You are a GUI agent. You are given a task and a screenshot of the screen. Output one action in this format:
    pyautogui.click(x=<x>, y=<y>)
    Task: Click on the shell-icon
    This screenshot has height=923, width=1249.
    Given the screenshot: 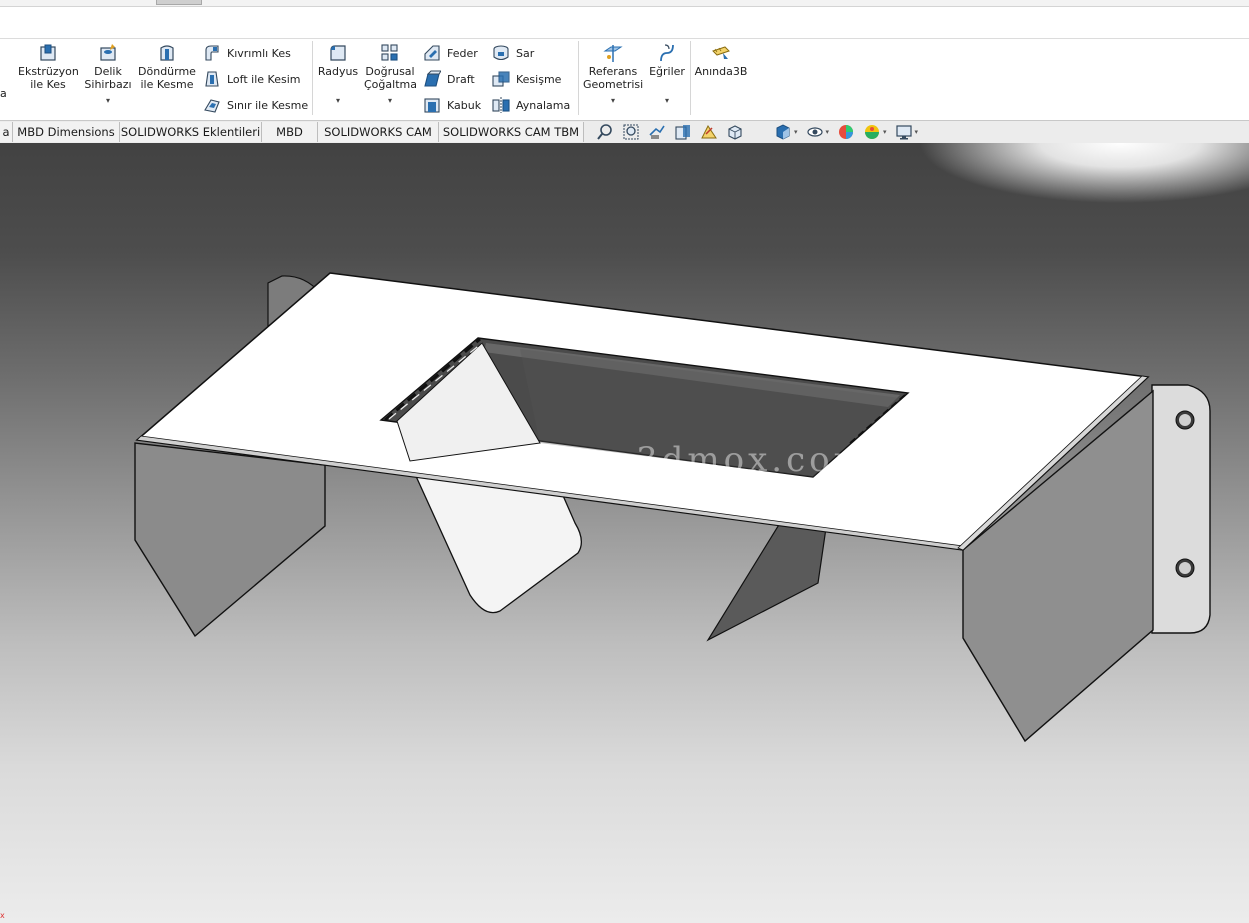 What is the action you would take?
    pyautogui.click(x=432, y=105)
    